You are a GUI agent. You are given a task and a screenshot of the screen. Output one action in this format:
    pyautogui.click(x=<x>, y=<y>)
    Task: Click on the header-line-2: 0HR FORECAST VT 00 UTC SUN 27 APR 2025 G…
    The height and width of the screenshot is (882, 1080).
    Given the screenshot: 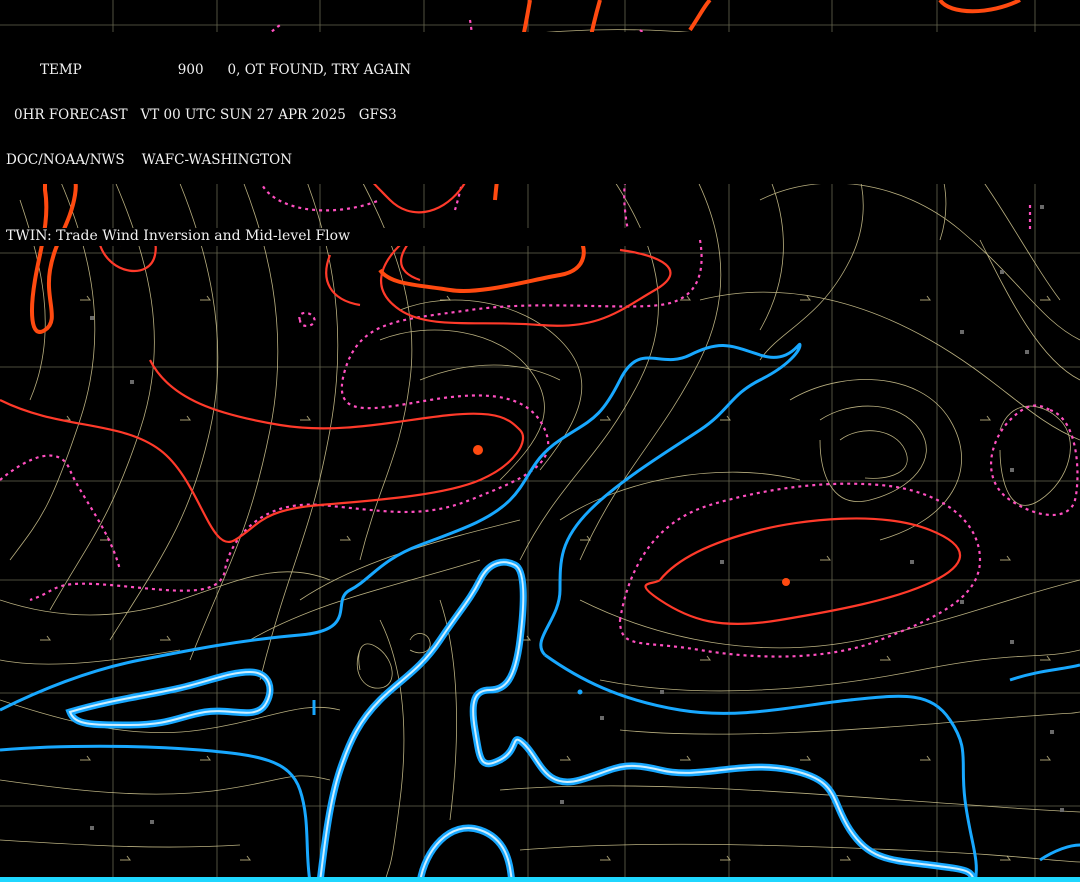 What is the action you would take?
    pyautogui.click(x=205, y=115)
    